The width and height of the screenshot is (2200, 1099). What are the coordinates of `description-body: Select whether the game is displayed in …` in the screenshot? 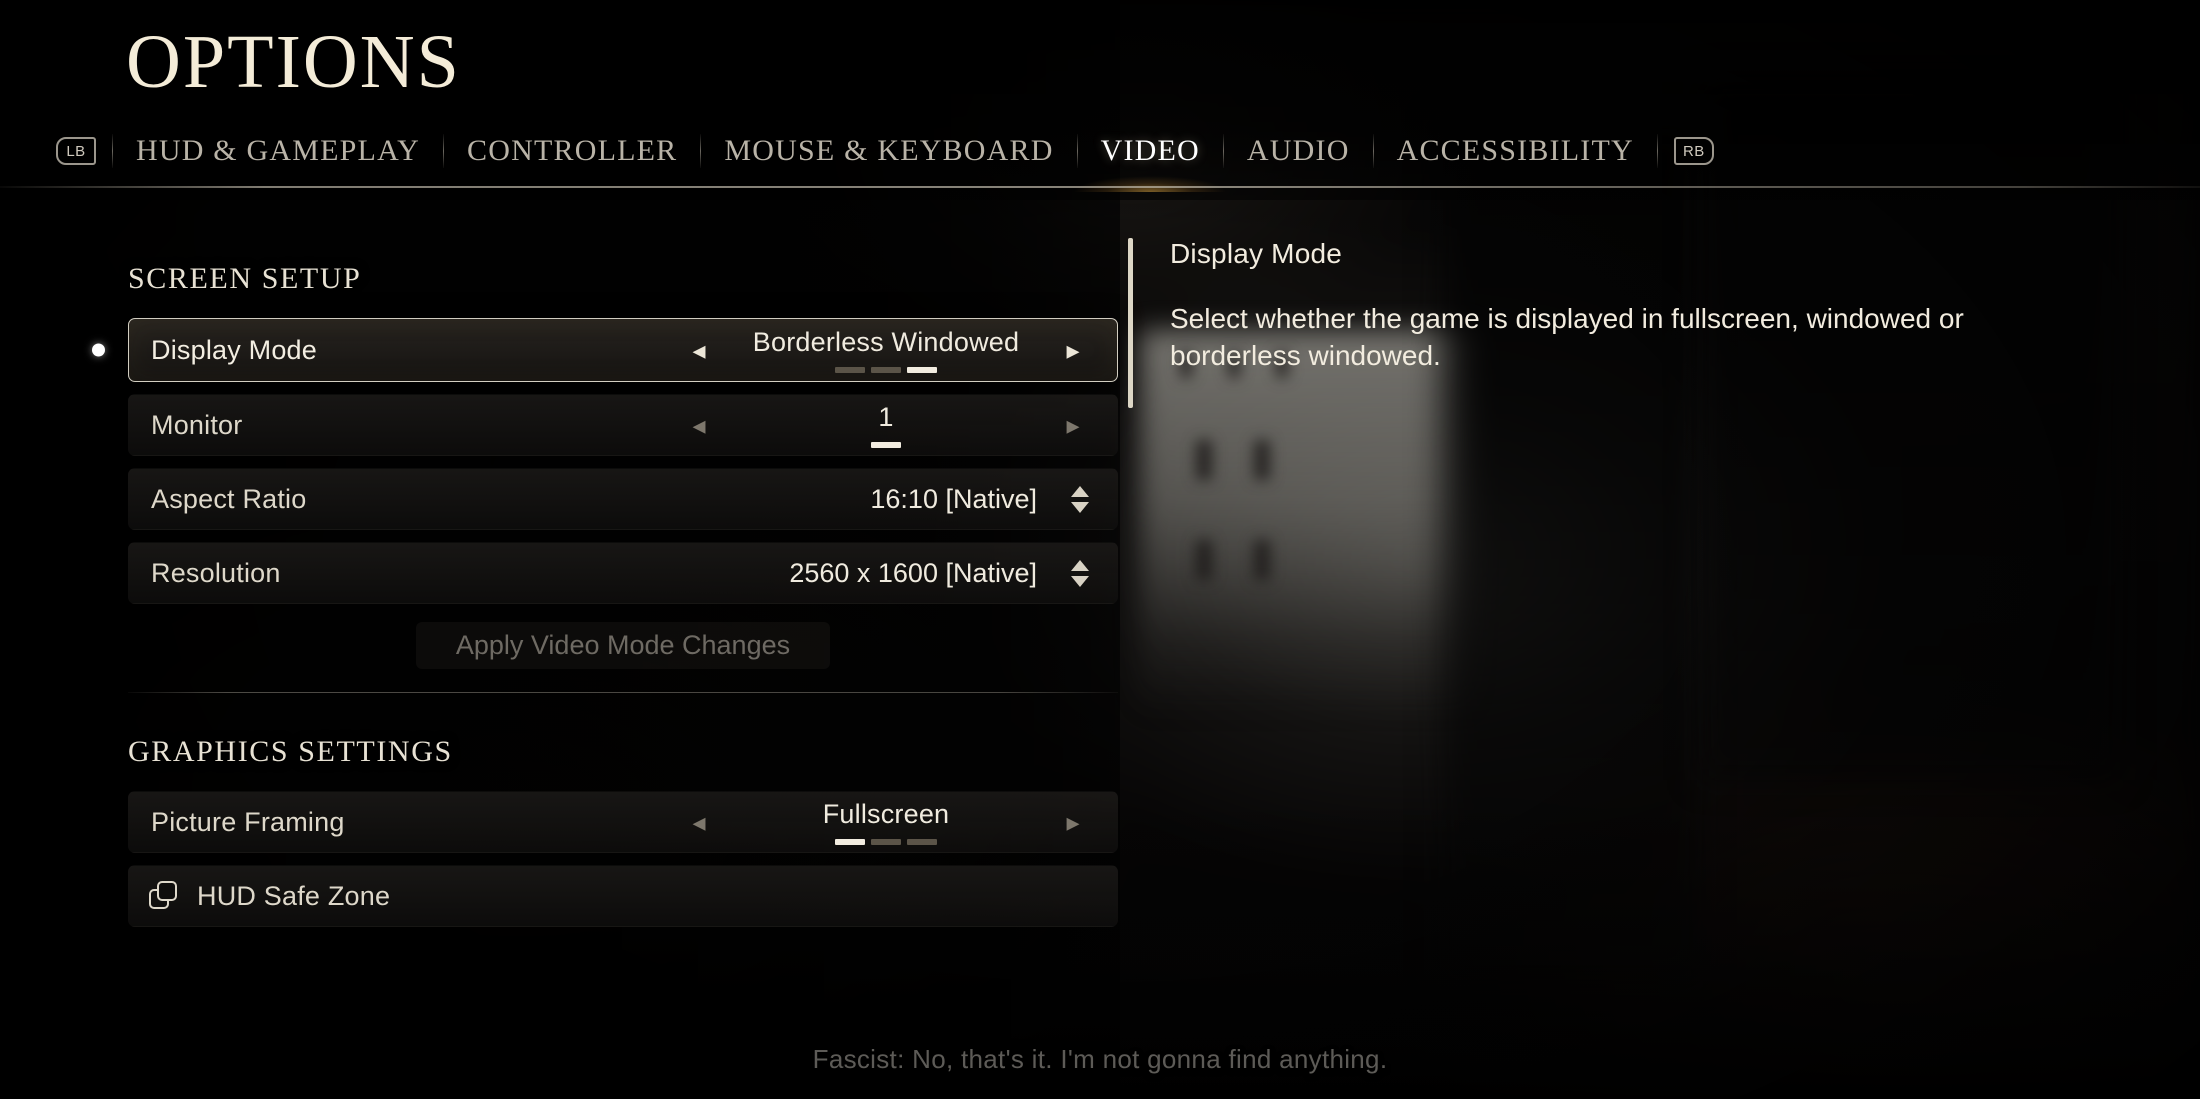 It's located at (1567, 337).